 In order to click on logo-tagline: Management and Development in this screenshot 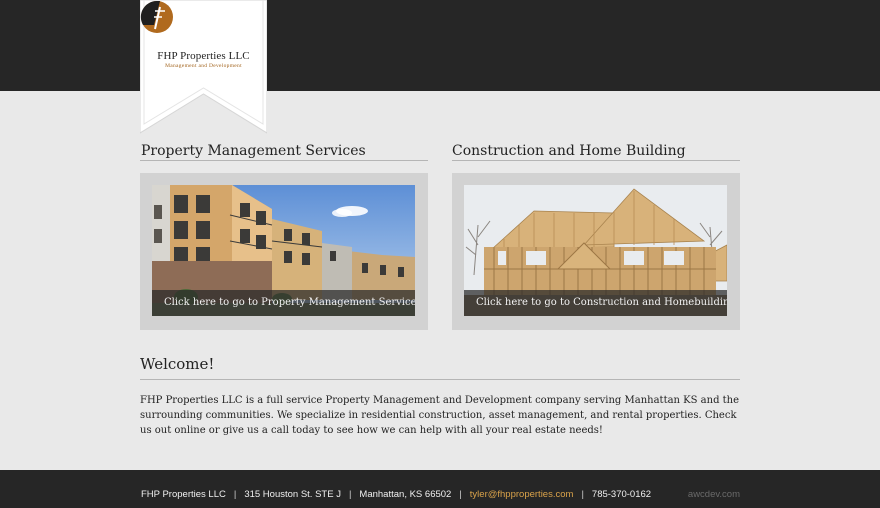, I will do `click(203, 66)`.